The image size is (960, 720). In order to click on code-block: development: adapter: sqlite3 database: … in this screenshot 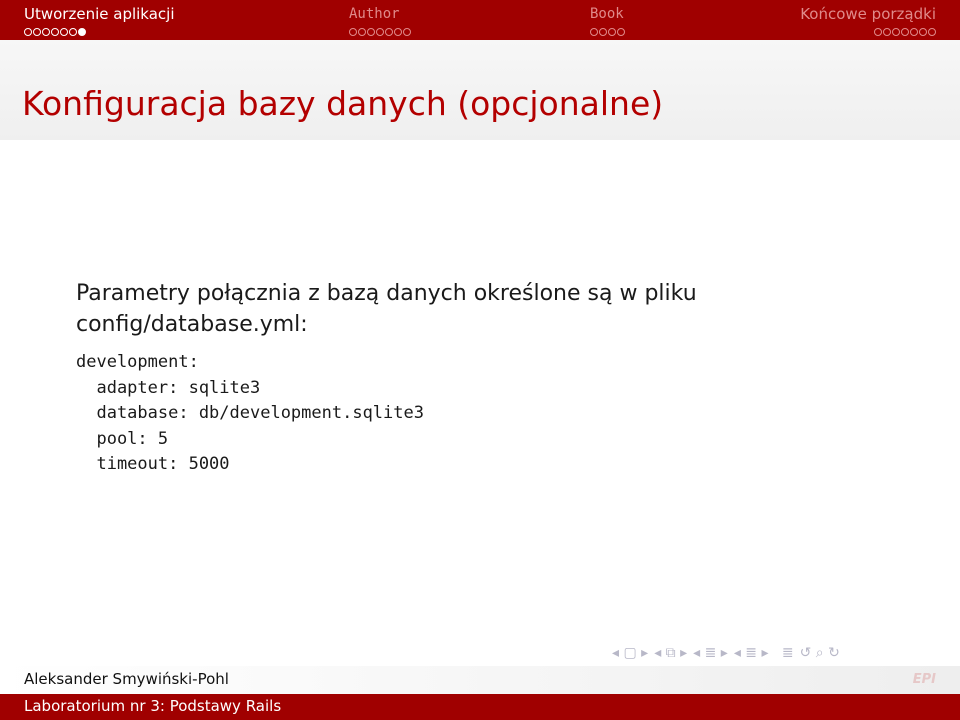, I will do `click(476, 414)`.